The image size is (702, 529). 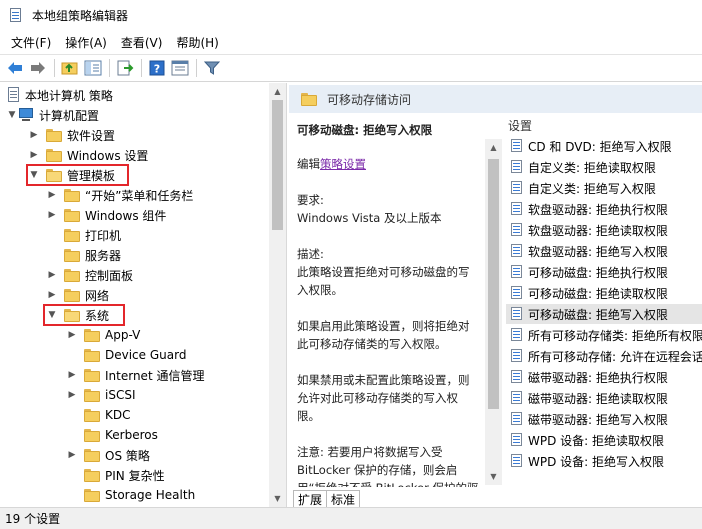 What do you see at coordinates (103, 235) in the screenshot?
I see `tree-label: 打印机` at bounding box center [103, 235].